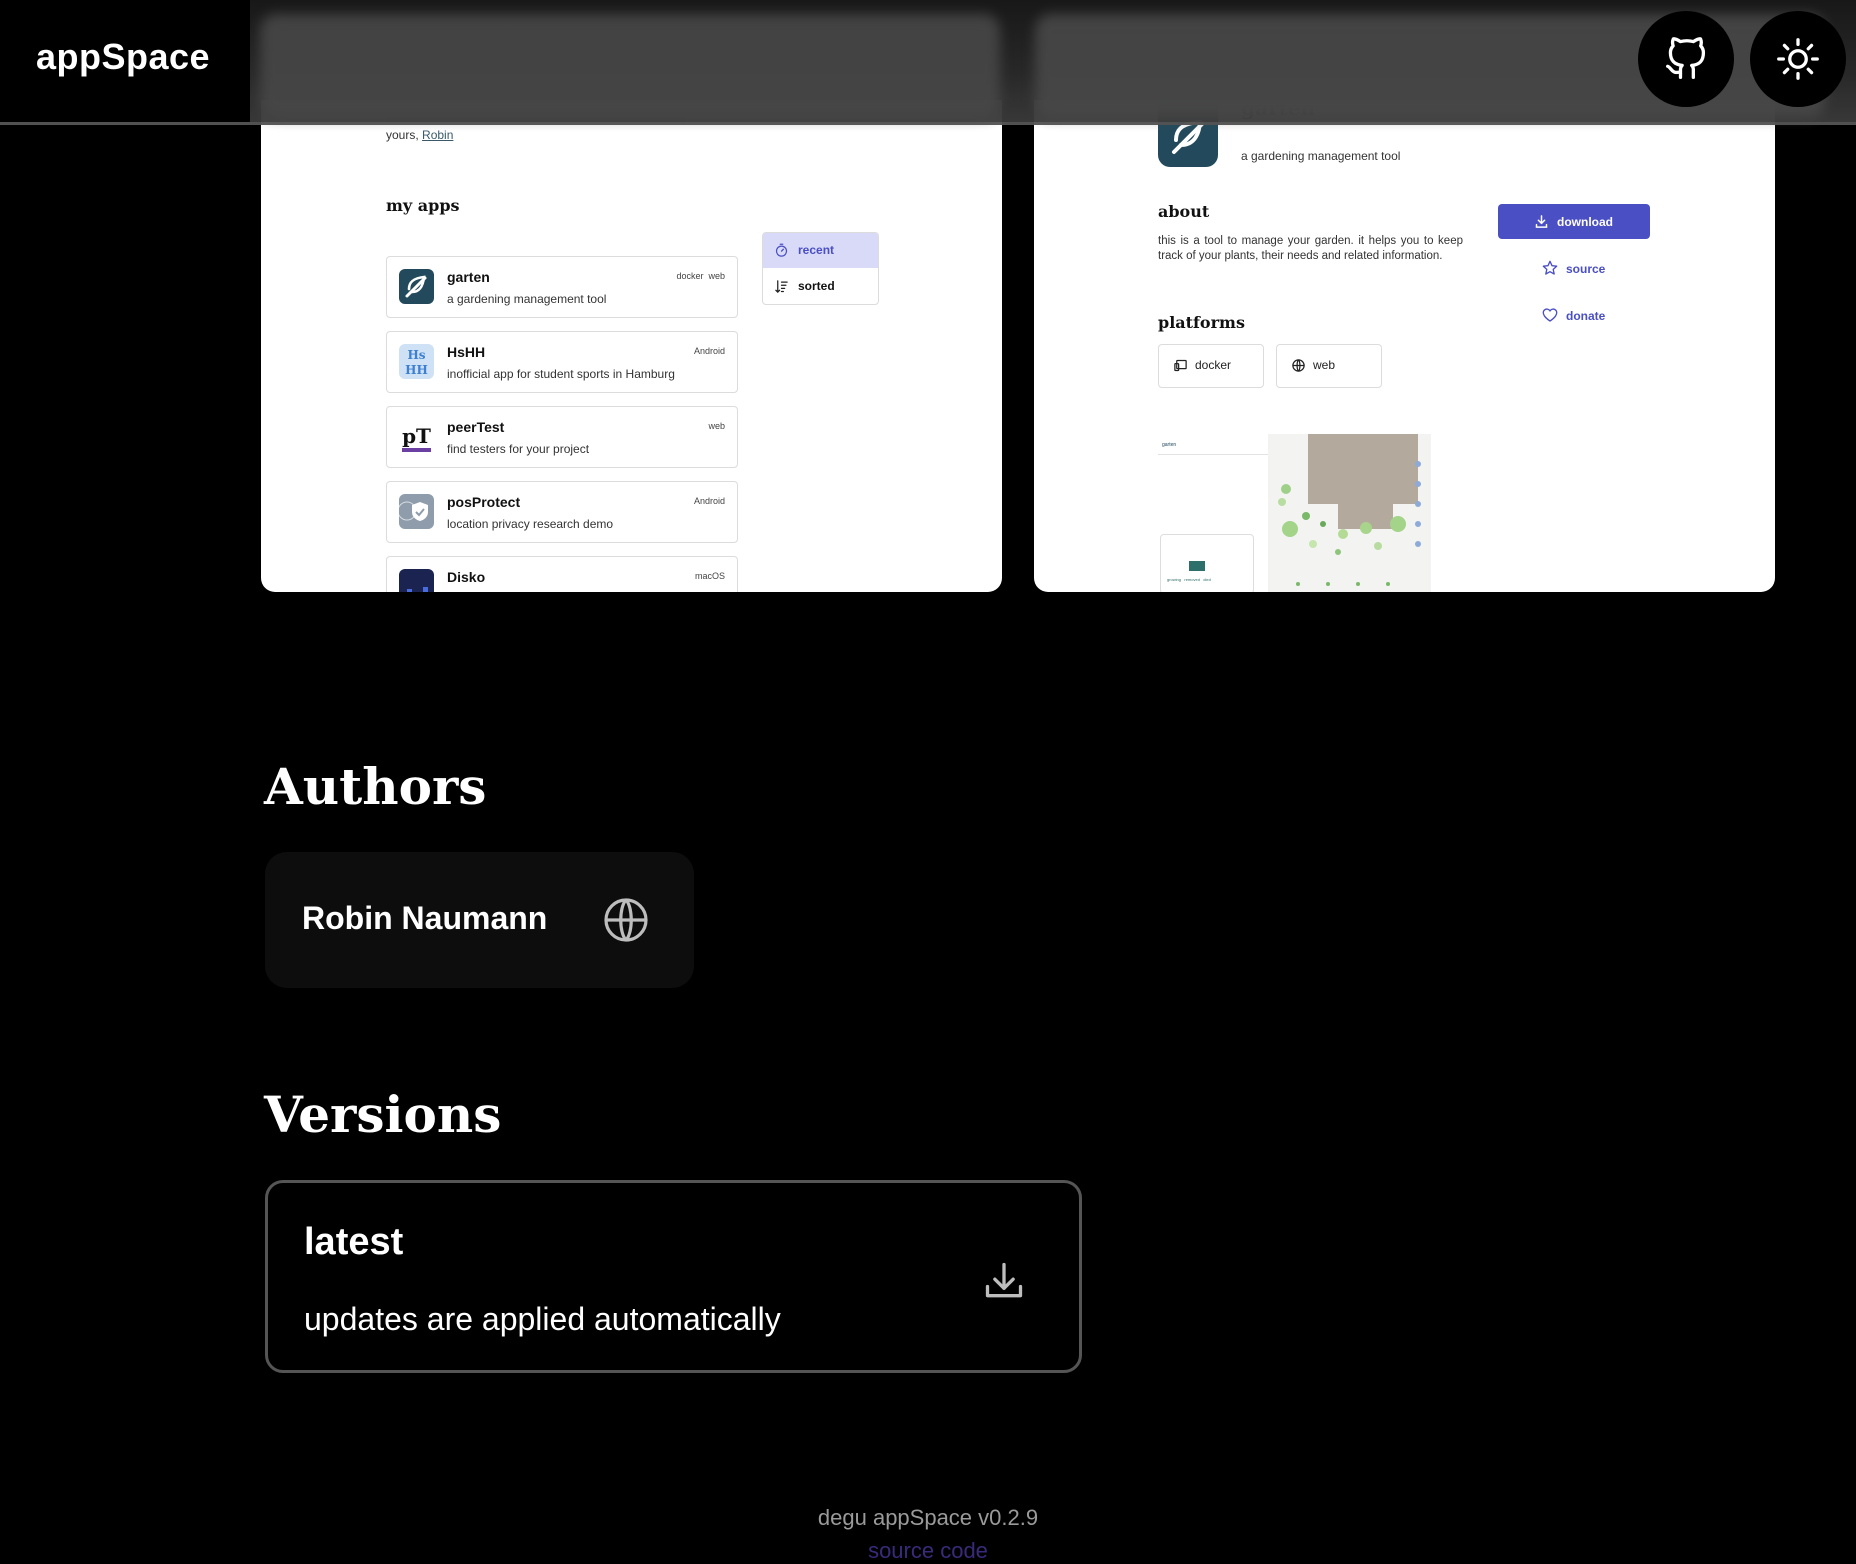 The height and width of the screenshot is (1564, 1856). Describe the element at coordinates (781, 250) in the screenshot. I see `timer-icon` at that location.